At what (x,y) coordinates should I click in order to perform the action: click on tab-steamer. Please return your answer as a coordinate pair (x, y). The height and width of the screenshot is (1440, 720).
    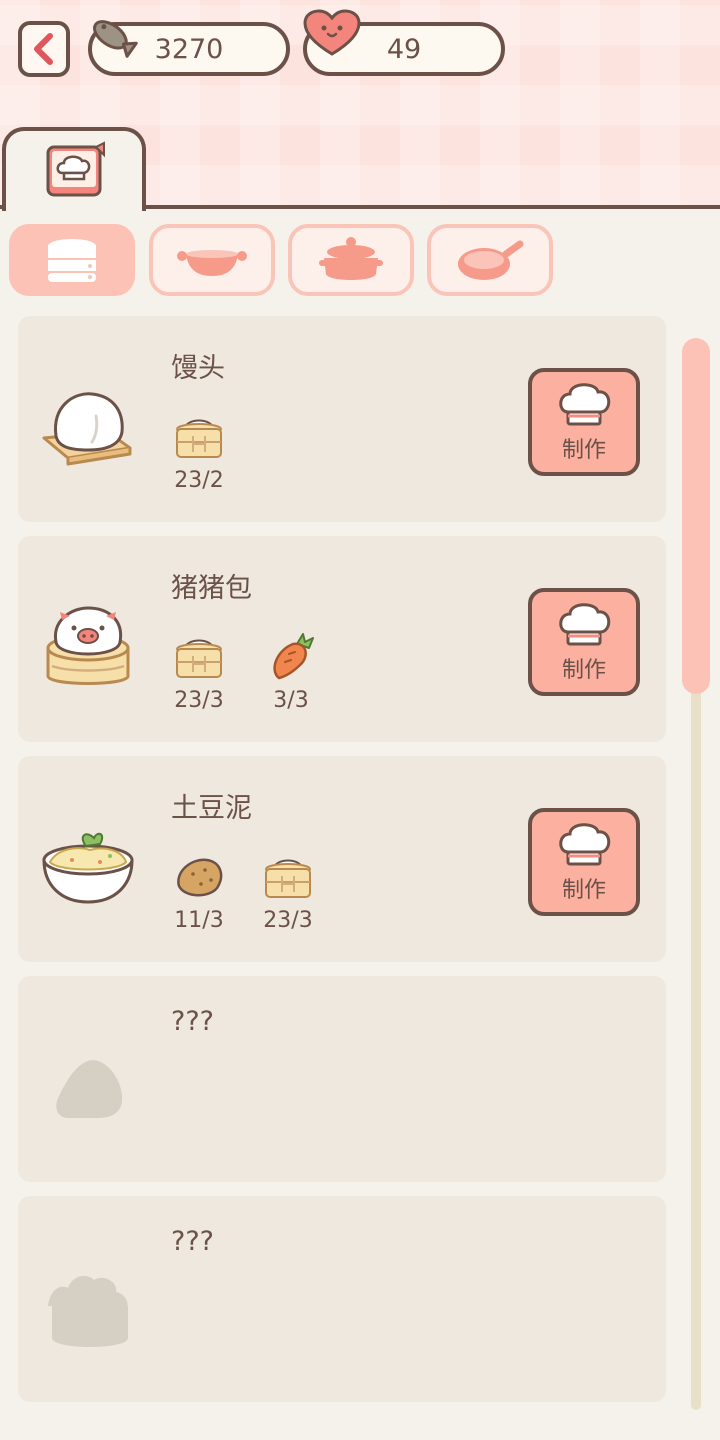
    Looking at the image, I should click on (72, 260).